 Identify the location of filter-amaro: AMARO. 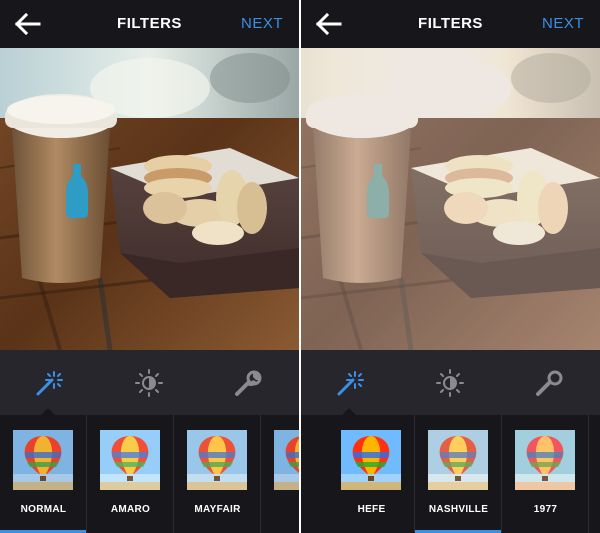
(130, 474).